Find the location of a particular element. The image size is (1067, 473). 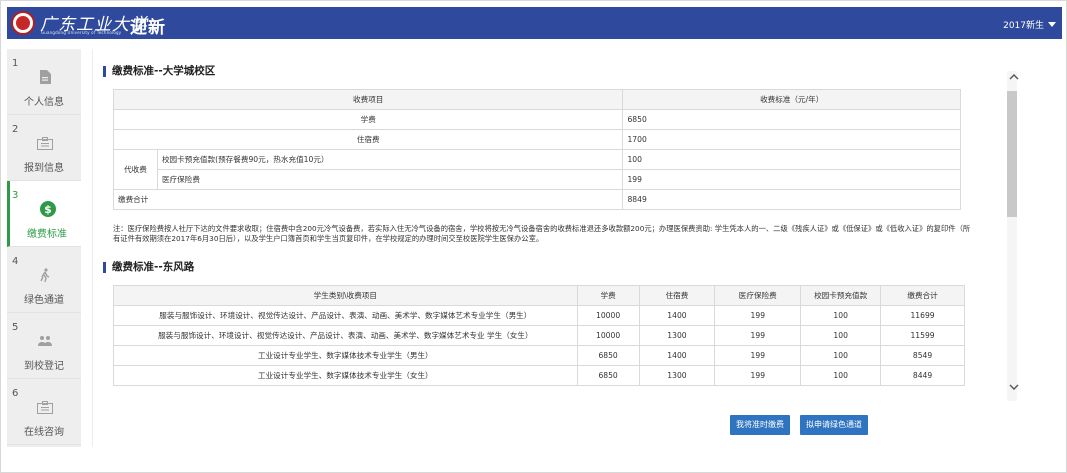

people-icon is located at coordinates (45, 341).